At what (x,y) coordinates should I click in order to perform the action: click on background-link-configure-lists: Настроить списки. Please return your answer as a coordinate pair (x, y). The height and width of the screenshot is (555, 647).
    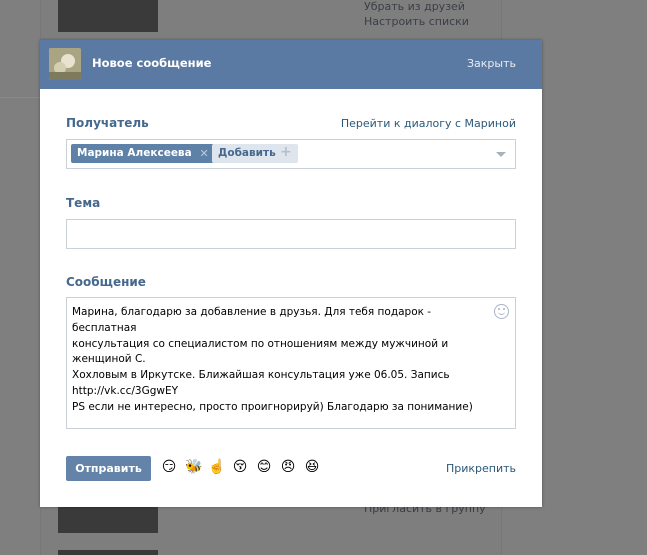
    Looking at the image, I should click on (416, 21).